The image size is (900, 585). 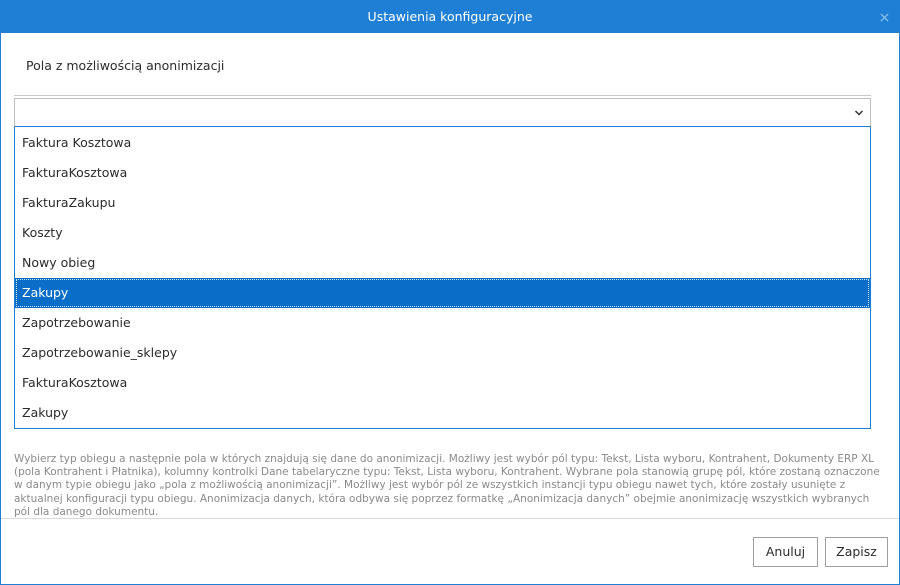 What do you see at coordinates (785, 552) in the screenshot?
I see `cancel-button: Anuluj` at bounding box center [785, 552].